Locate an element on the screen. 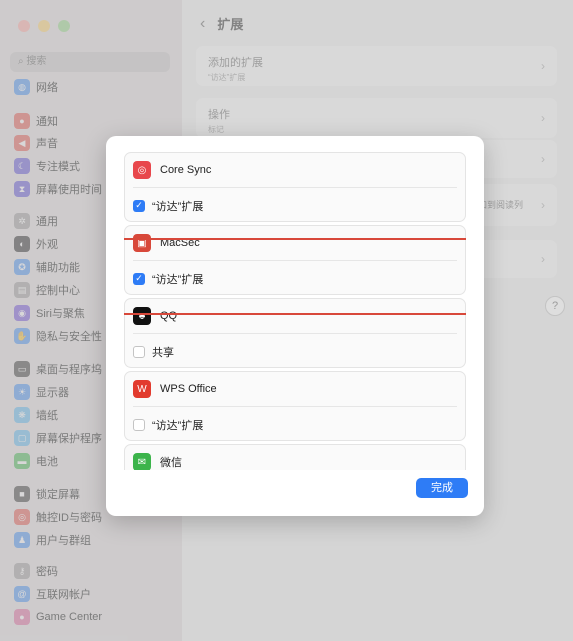 Image resolution: width=573 pixels, height=641 pixels. extension-card: W WPS Office “访达”扩展 is located at coordinates (295, 406).